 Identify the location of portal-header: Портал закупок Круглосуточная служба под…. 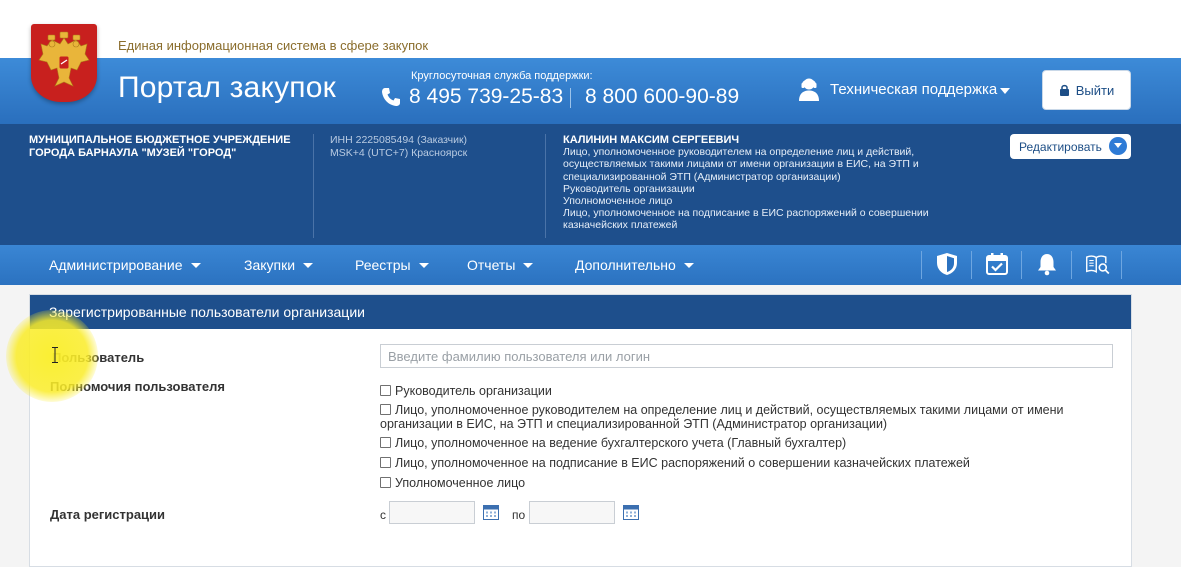
(590, 91).